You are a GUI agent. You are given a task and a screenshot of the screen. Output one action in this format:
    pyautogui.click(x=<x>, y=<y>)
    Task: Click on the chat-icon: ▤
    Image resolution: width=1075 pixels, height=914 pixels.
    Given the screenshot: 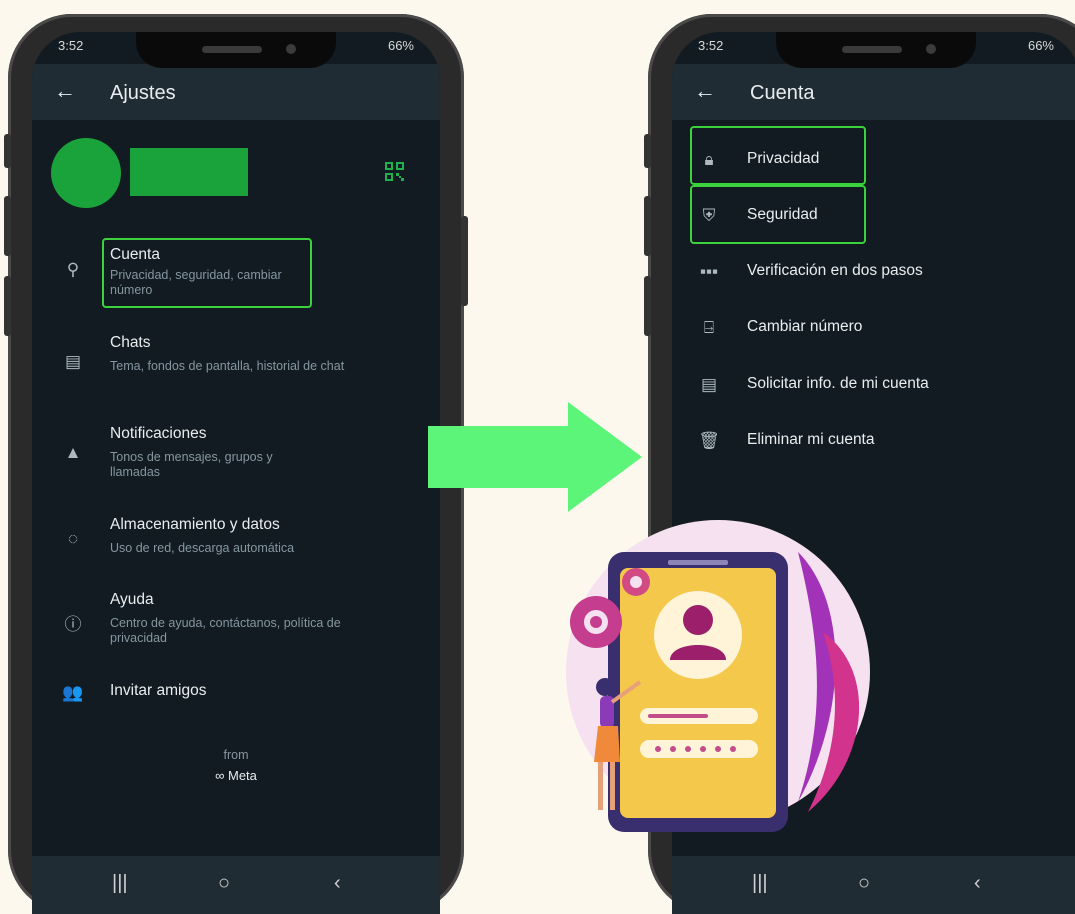 What is the action you would take?
    pyautogui.click(x=73, y=361)
    